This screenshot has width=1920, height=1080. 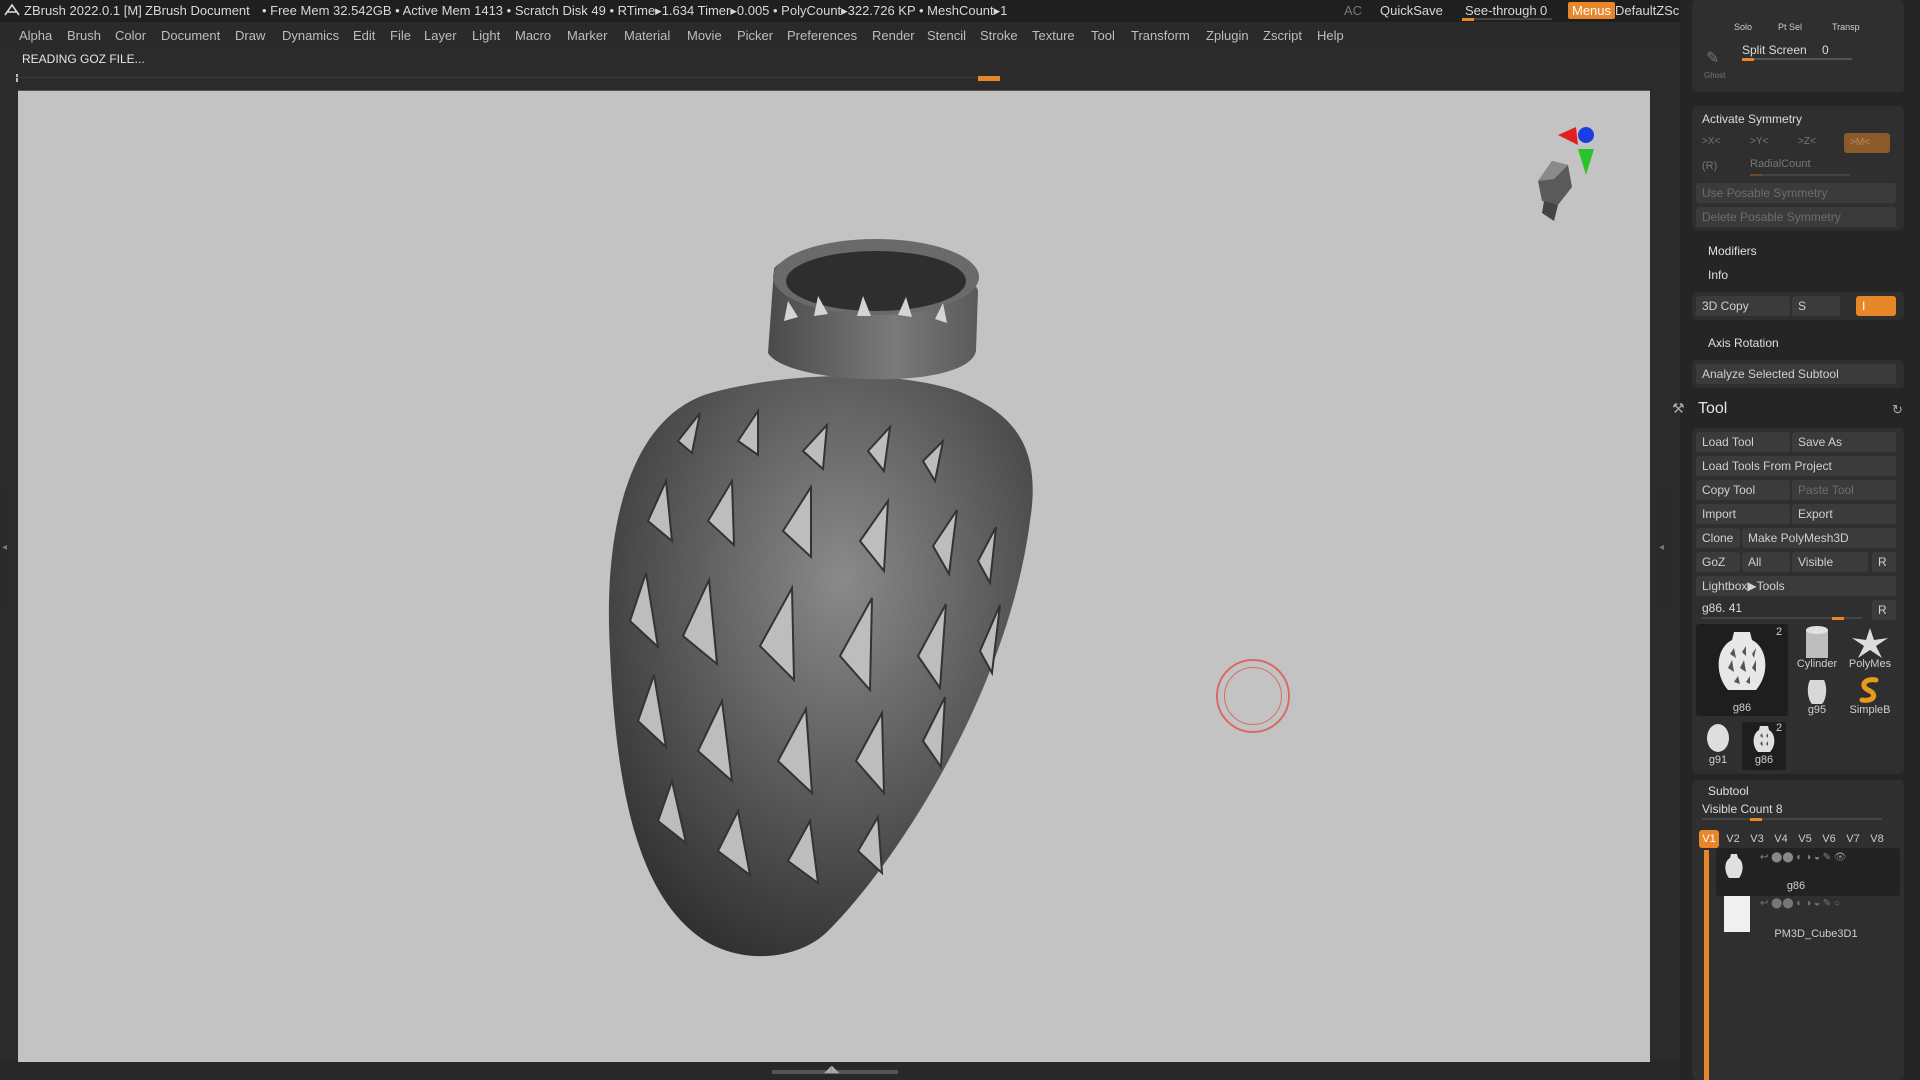 I want to click on menu-draw: Draw, so click(x=250, y=35).